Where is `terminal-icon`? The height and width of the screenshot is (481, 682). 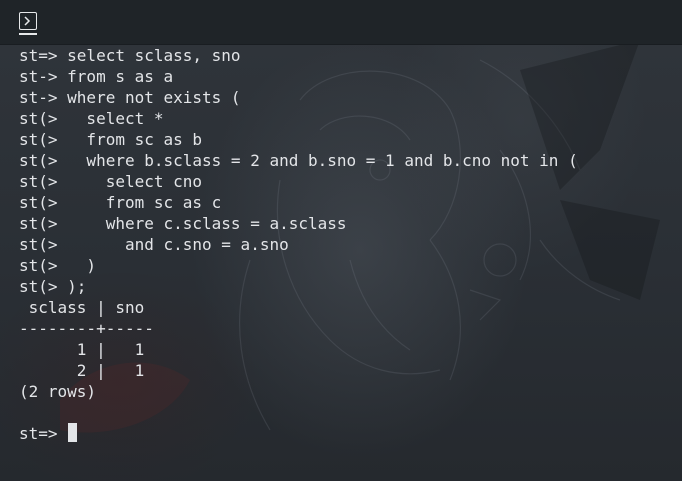
terminal-icon is located at coordinates (28, 21).